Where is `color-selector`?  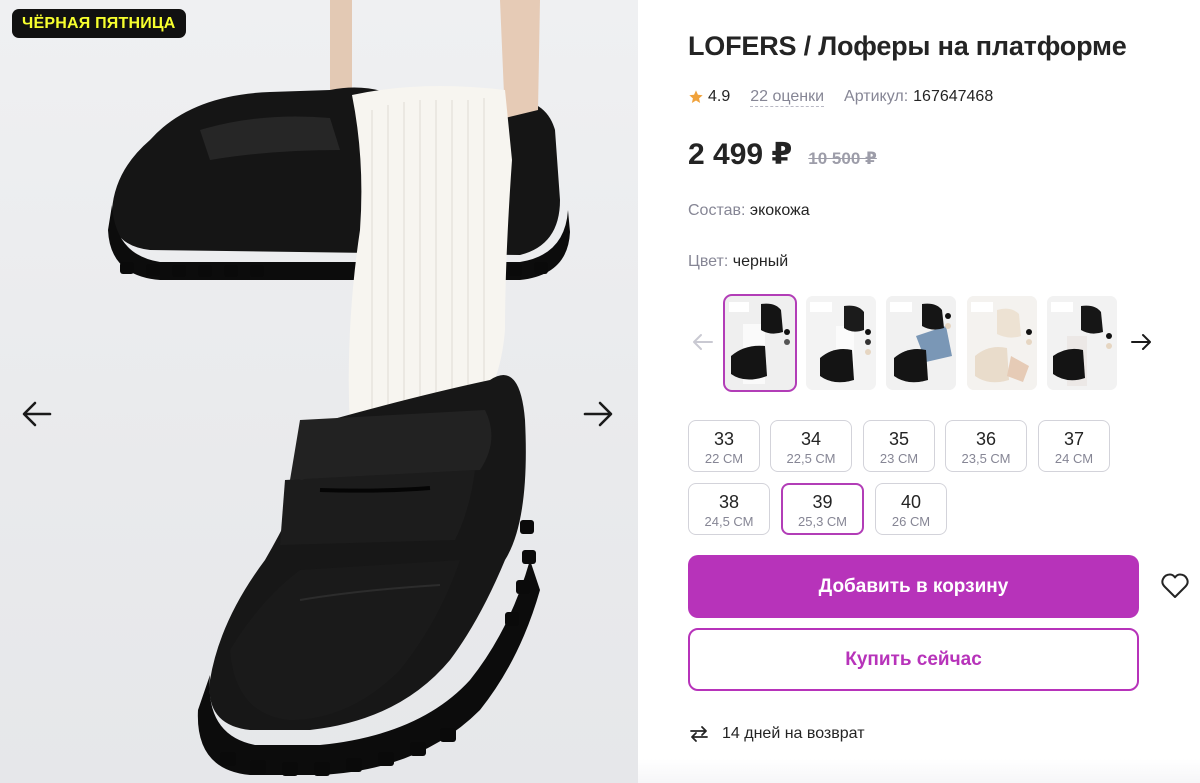
color-selector is located at coordinates (923, 343).